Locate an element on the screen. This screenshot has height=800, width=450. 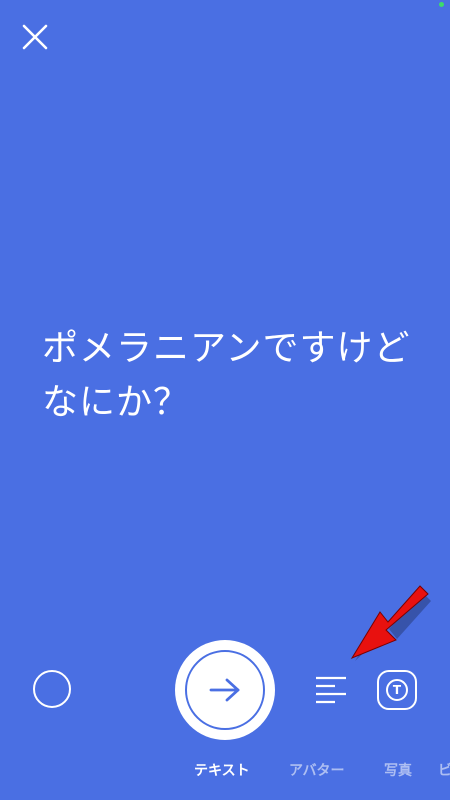
red-arrow-annotation is located at coordinates (390, 623).